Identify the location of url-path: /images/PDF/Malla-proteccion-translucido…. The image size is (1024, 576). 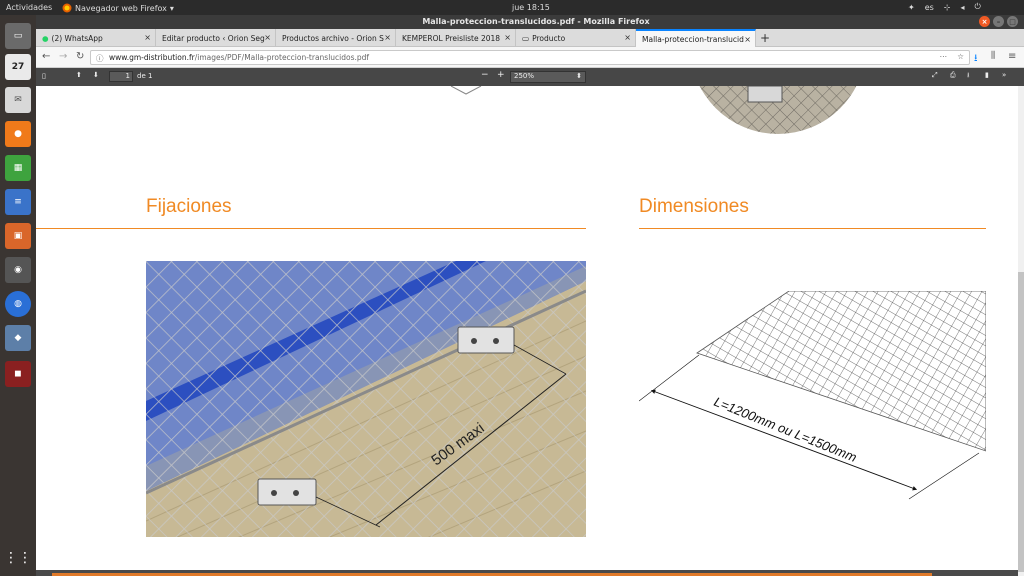
(282, 57).